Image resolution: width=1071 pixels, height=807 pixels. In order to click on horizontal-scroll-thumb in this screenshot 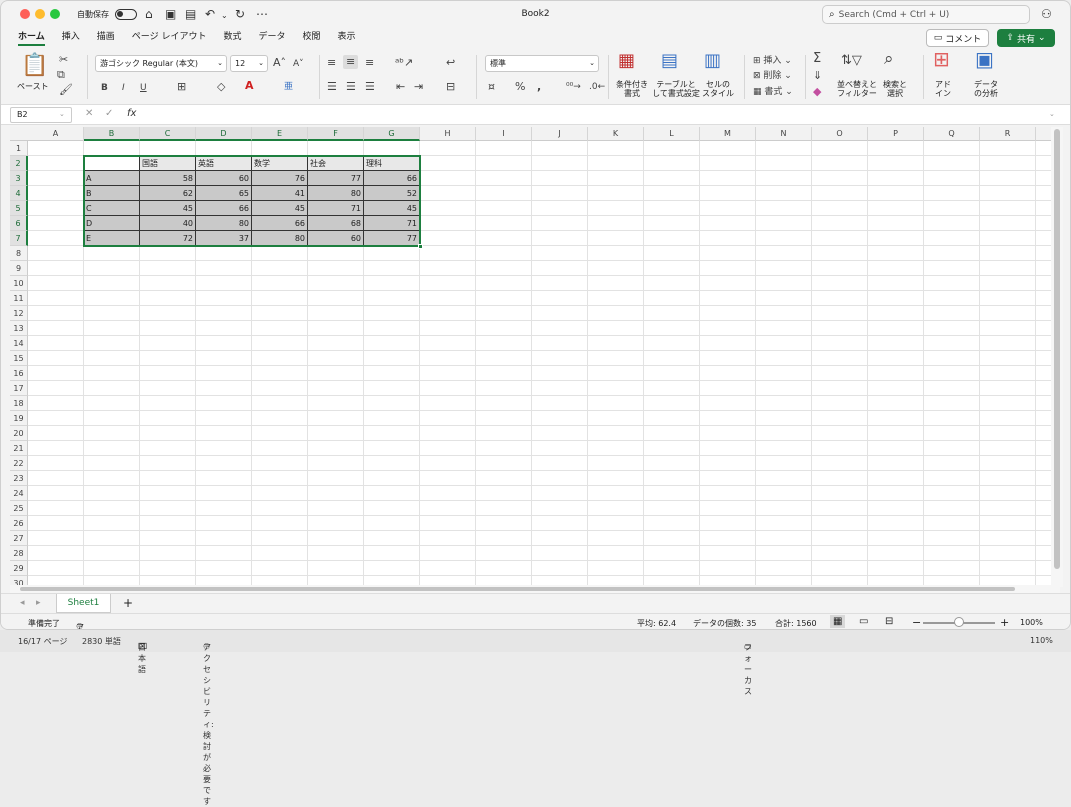, I will do `click(517, 589)`.